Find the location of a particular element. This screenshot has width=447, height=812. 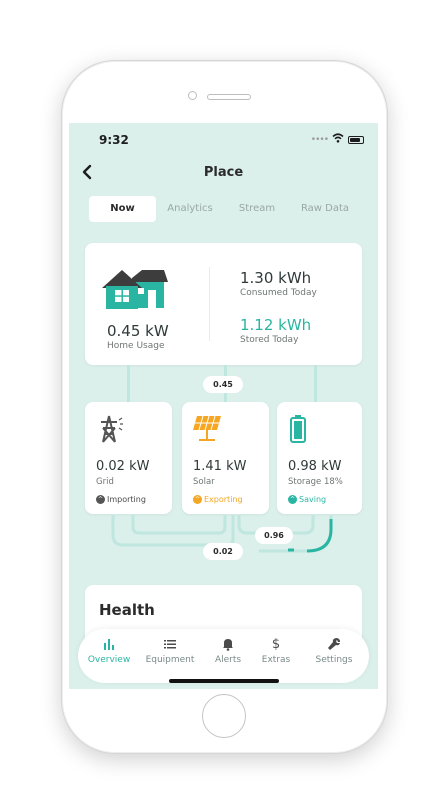

grid-value: 0.02 kW is located at coordinates (123, 466).